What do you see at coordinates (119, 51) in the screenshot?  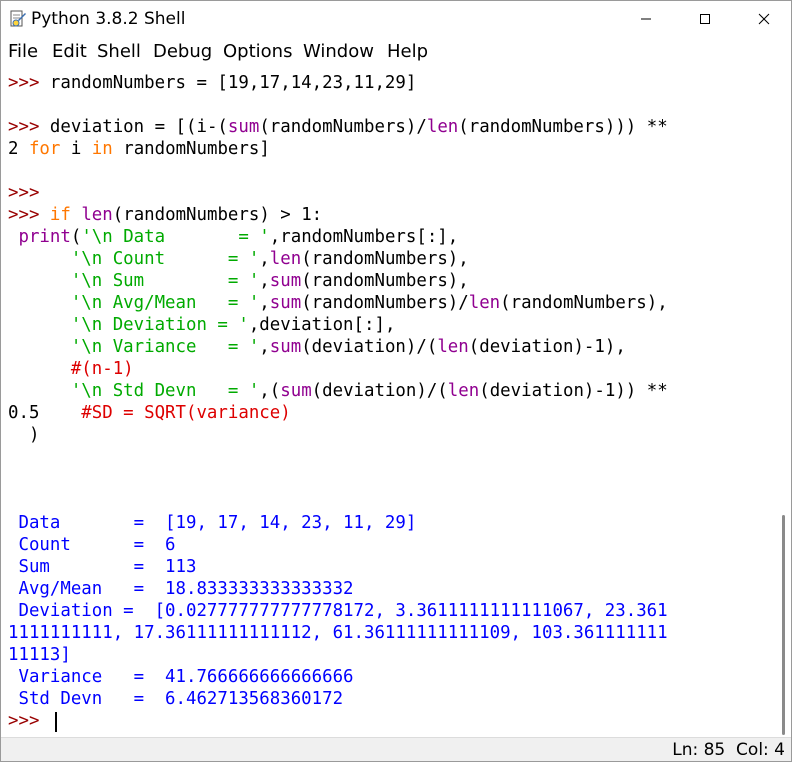 I see `menu-shell: Shell` at bounding box center [119, 51].